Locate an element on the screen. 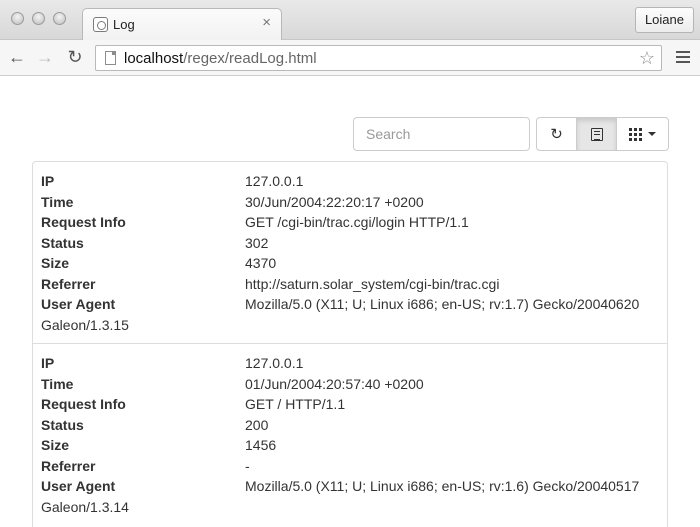 The image size is (700, 527). url-path: /regex/readLog.html is located at coordinates (250, 58).